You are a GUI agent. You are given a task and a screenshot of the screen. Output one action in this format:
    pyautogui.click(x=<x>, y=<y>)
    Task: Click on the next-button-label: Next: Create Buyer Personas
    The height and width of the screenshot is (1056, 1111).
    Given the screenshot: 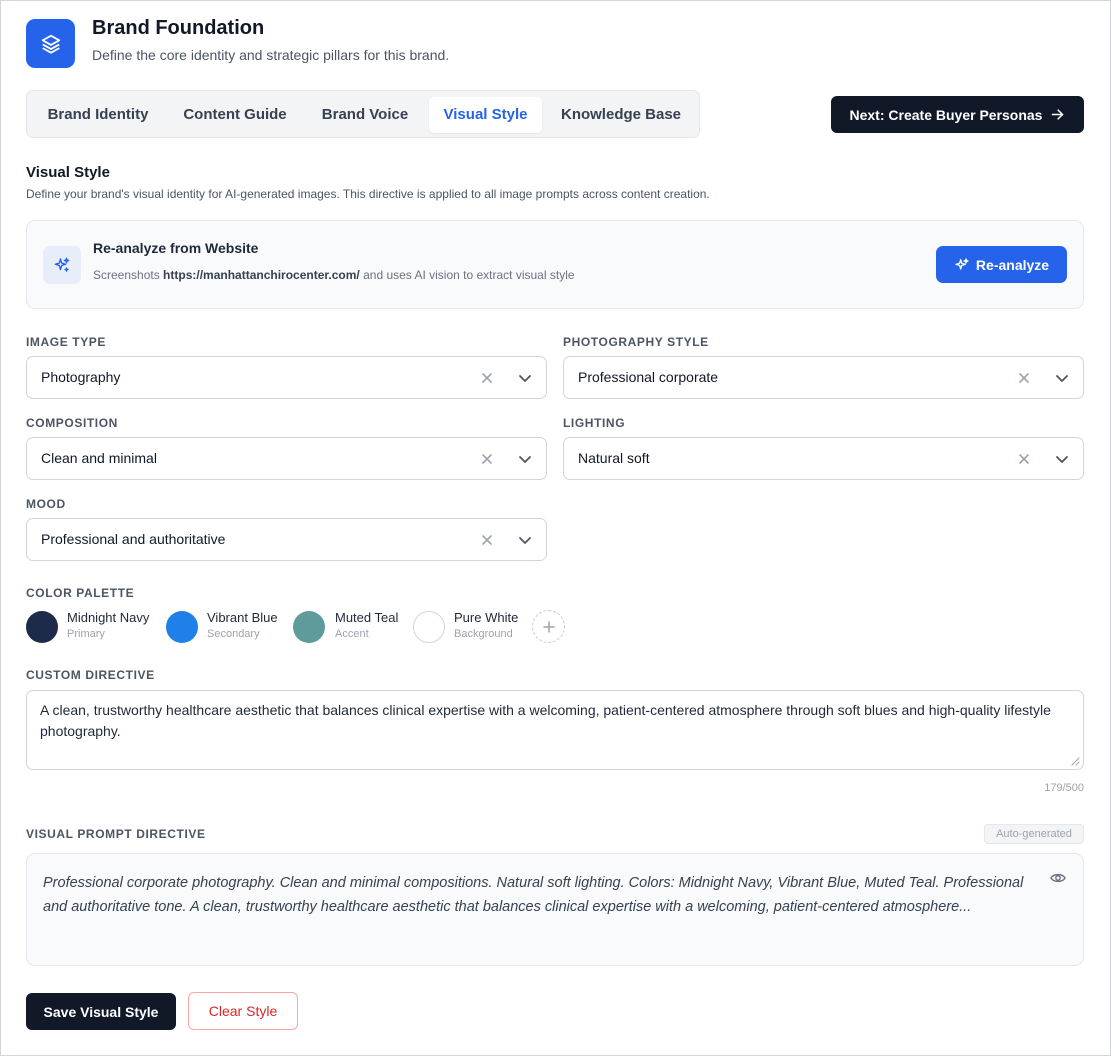 What is the action you would take?
    pyautogui.click(x=946, y=114)
    